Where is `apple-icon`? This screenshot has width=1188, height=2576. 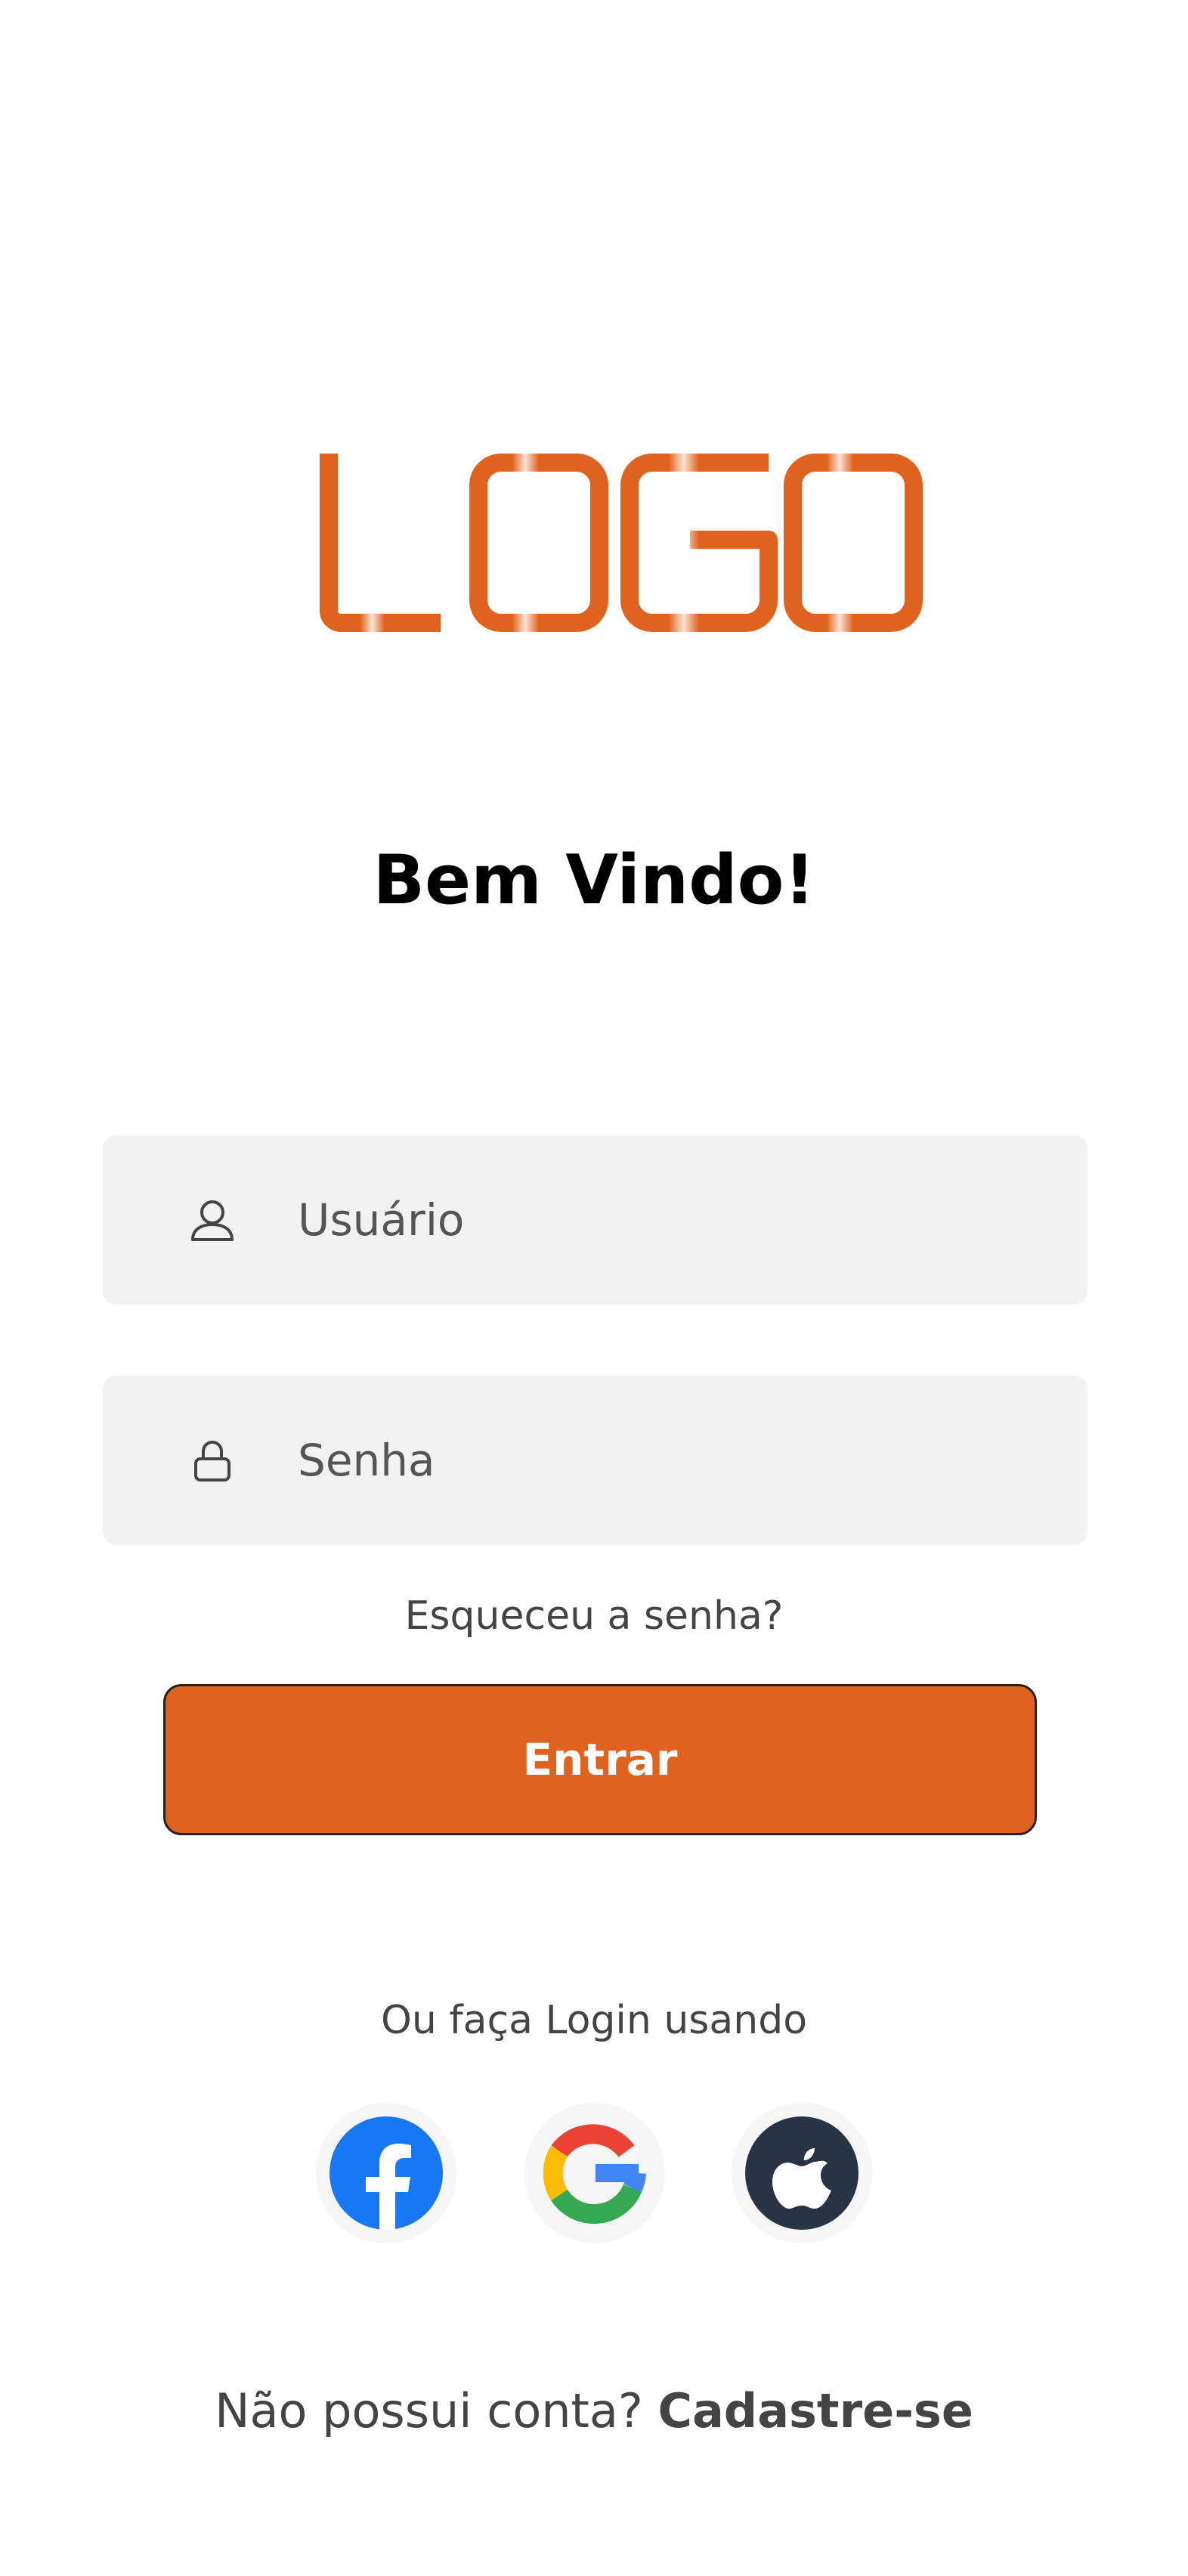
apple-icon is located at coordinates (802, 2173).